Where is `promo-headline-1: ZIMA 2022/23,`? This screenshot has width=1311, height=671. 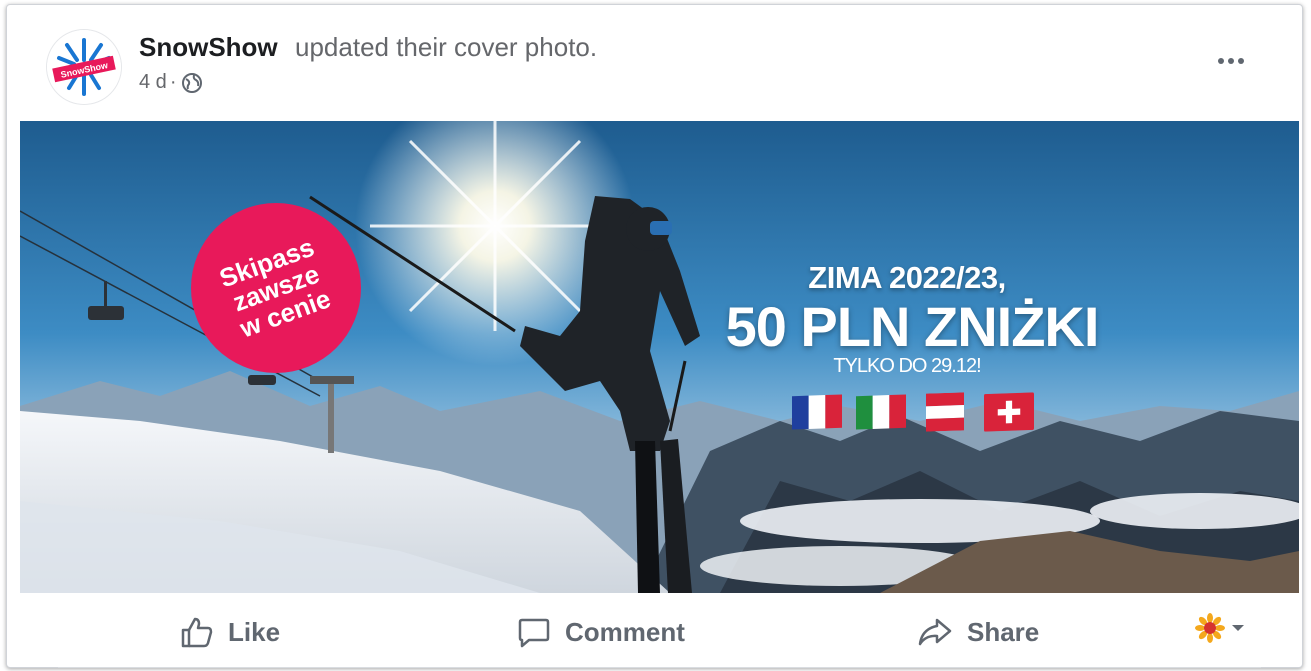 promo-headline-1: ZIMA 2022/23, is located at coordinates (907, 277).